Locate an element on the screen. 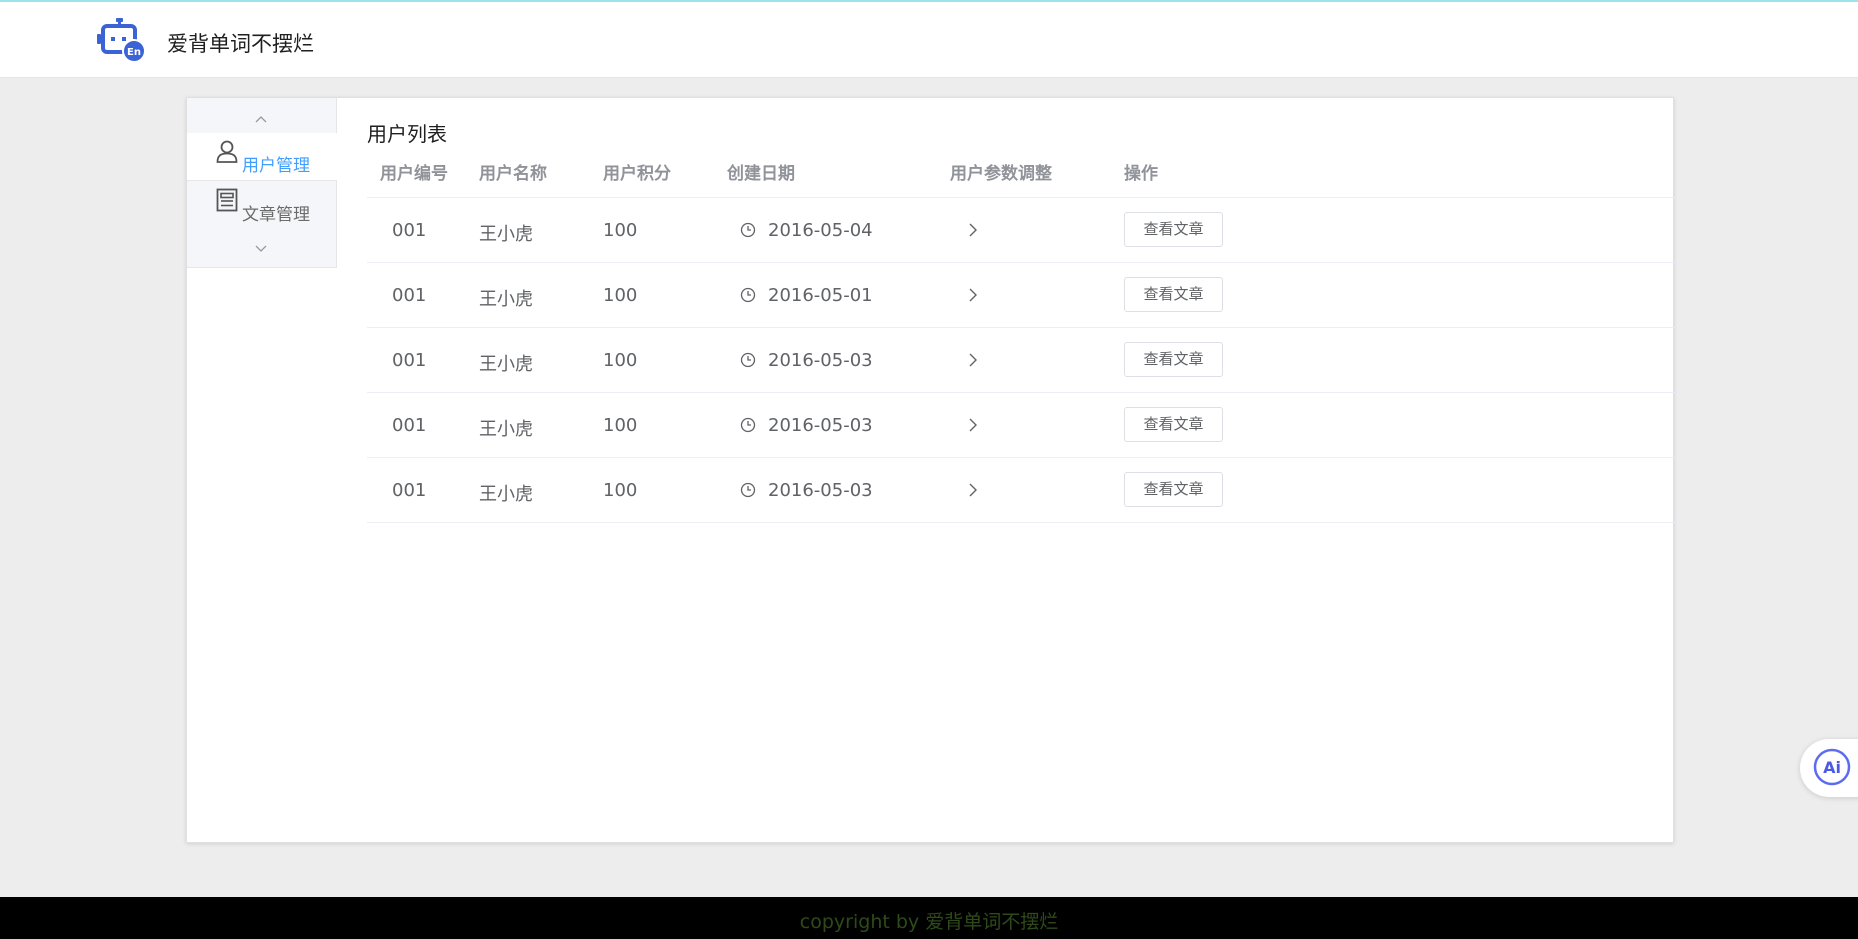  sidebar-item-article-management: 文章管理 is located at coordinates (262, 206).